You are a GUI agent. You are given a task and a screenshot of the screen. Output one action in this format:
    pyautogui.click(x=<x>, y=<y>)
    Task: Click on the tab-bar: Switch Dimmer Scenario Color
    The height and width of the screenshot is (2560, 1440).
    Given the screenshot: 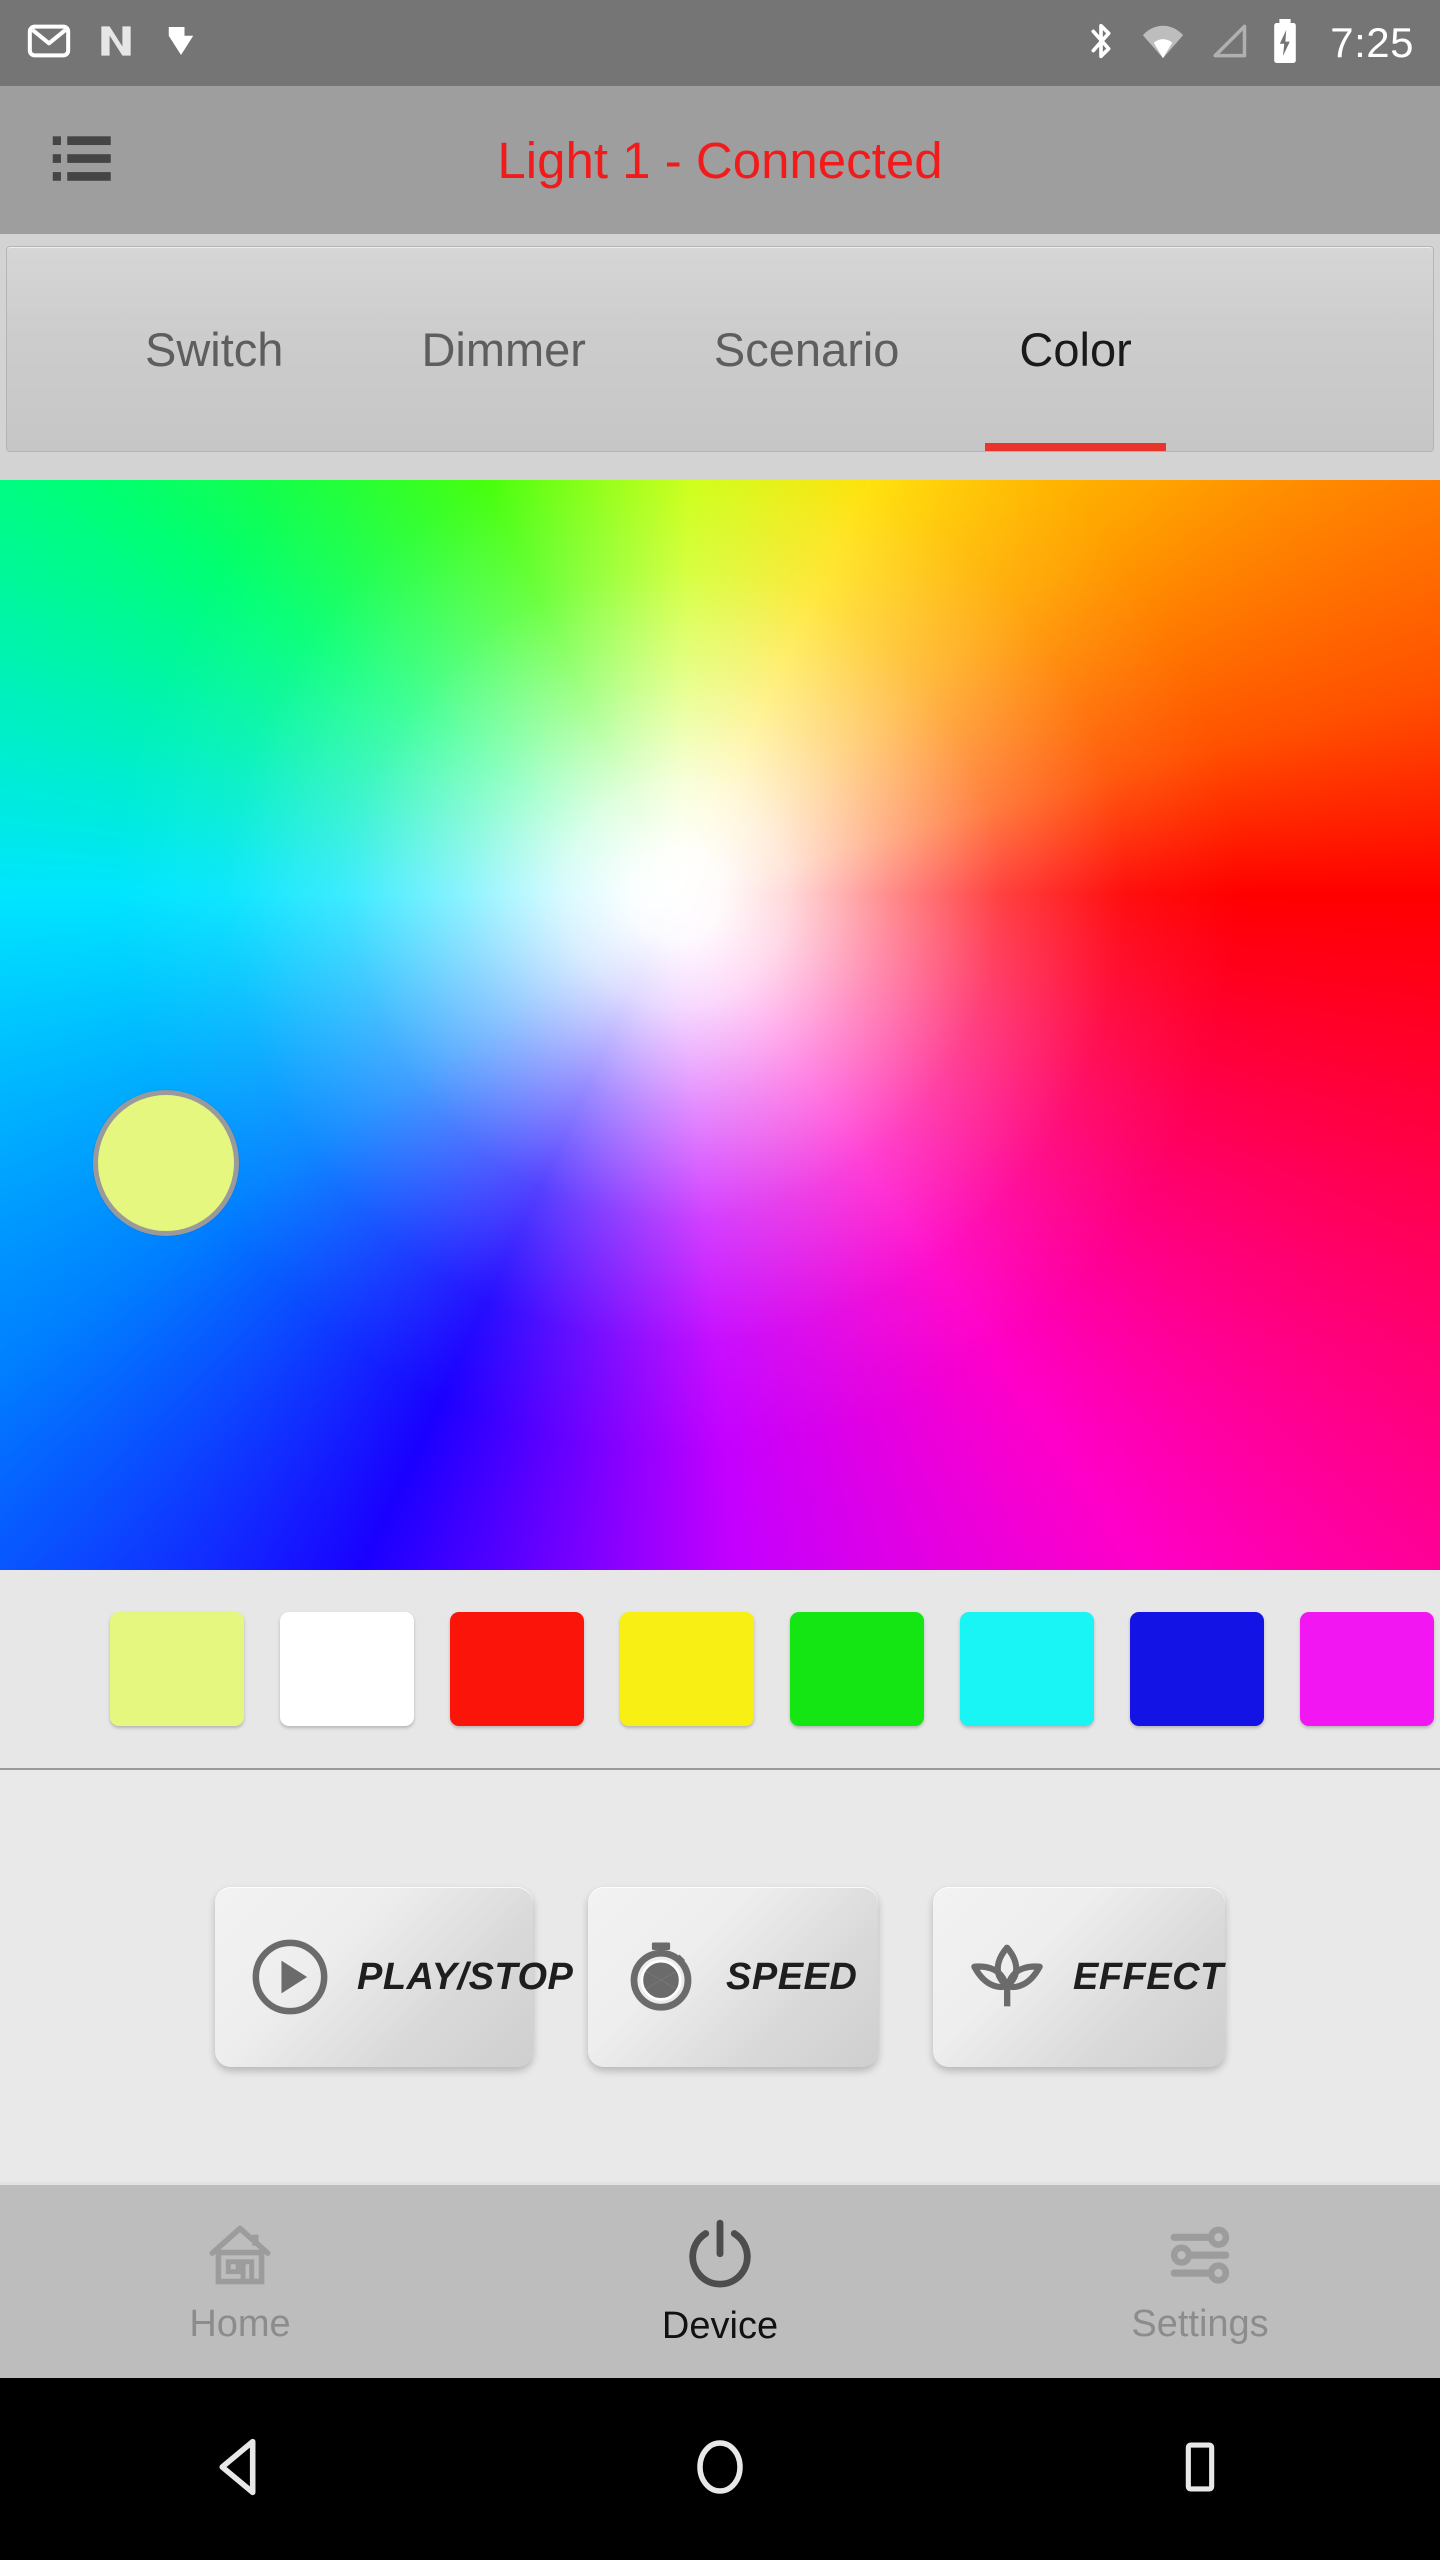 What is the action you would take?
    pyautogui.click(x=720, y=349)
    